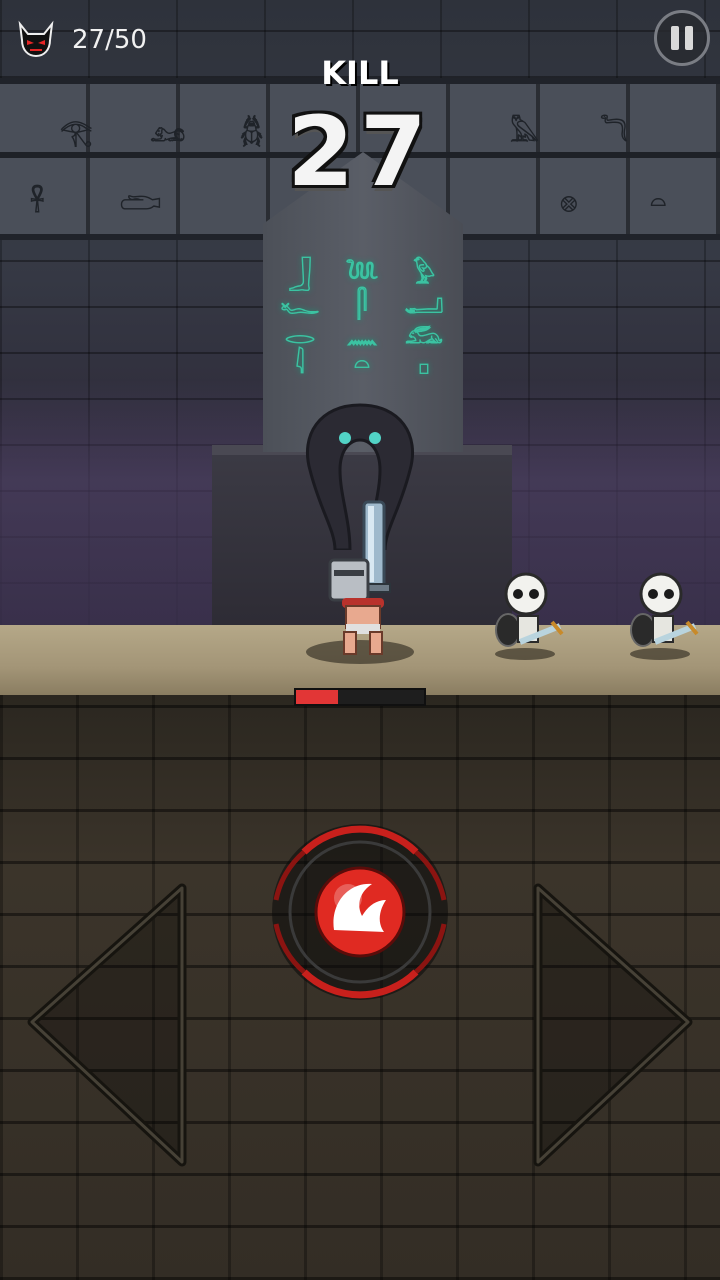 This screenshot has height=1280, width=720. Describe the element at coordinates (317, 697) in the screenshot. I see `player-health-fill` at that location.